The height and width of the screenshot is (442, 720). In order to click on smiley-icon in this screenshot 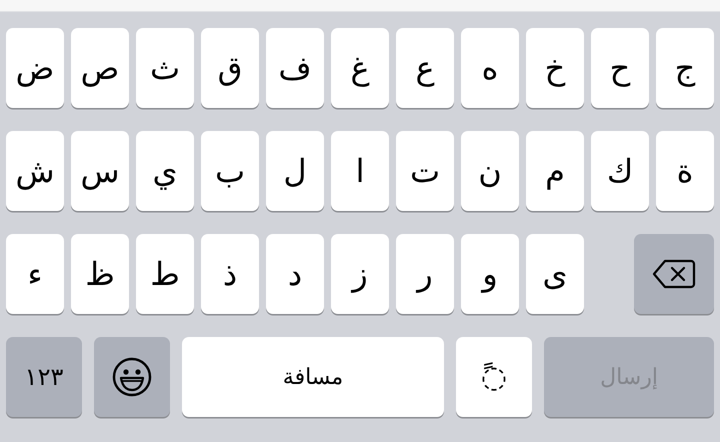, I will do `click(132, 377)`.